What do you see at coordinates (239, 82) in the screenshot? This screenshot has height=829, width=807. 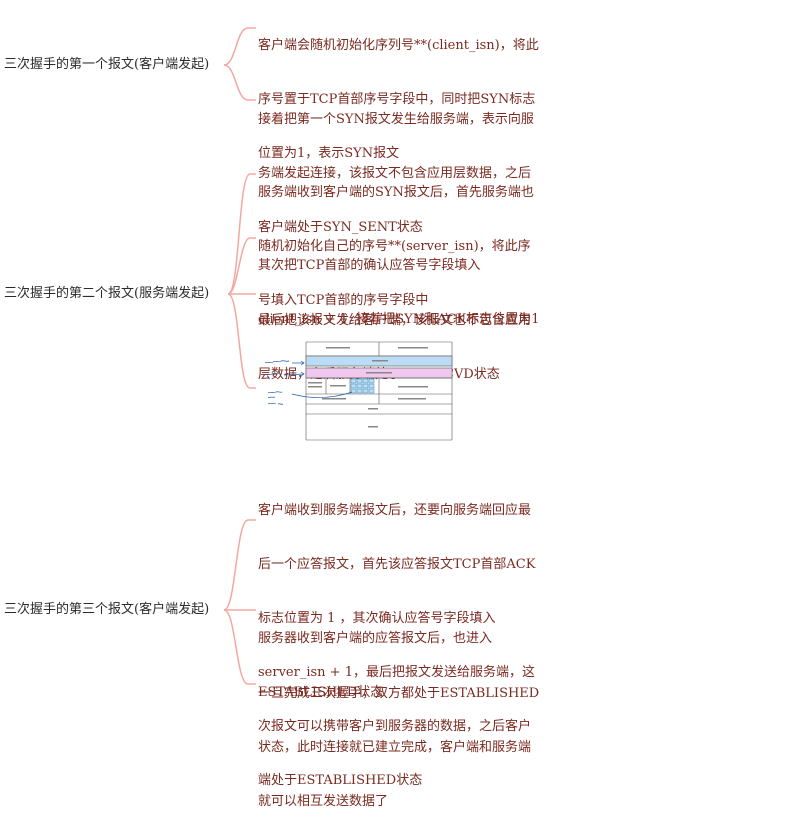 I see `connector-1b` at bounding box center [239, 82].